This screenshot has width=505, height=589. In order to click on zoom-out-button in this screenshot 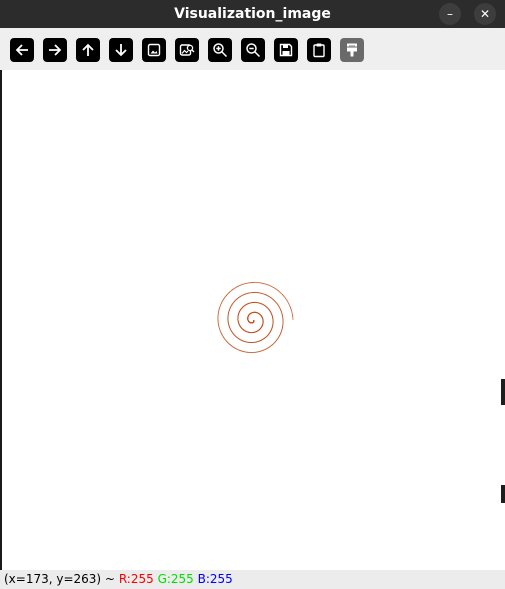, I will do `click(253, 50)`.